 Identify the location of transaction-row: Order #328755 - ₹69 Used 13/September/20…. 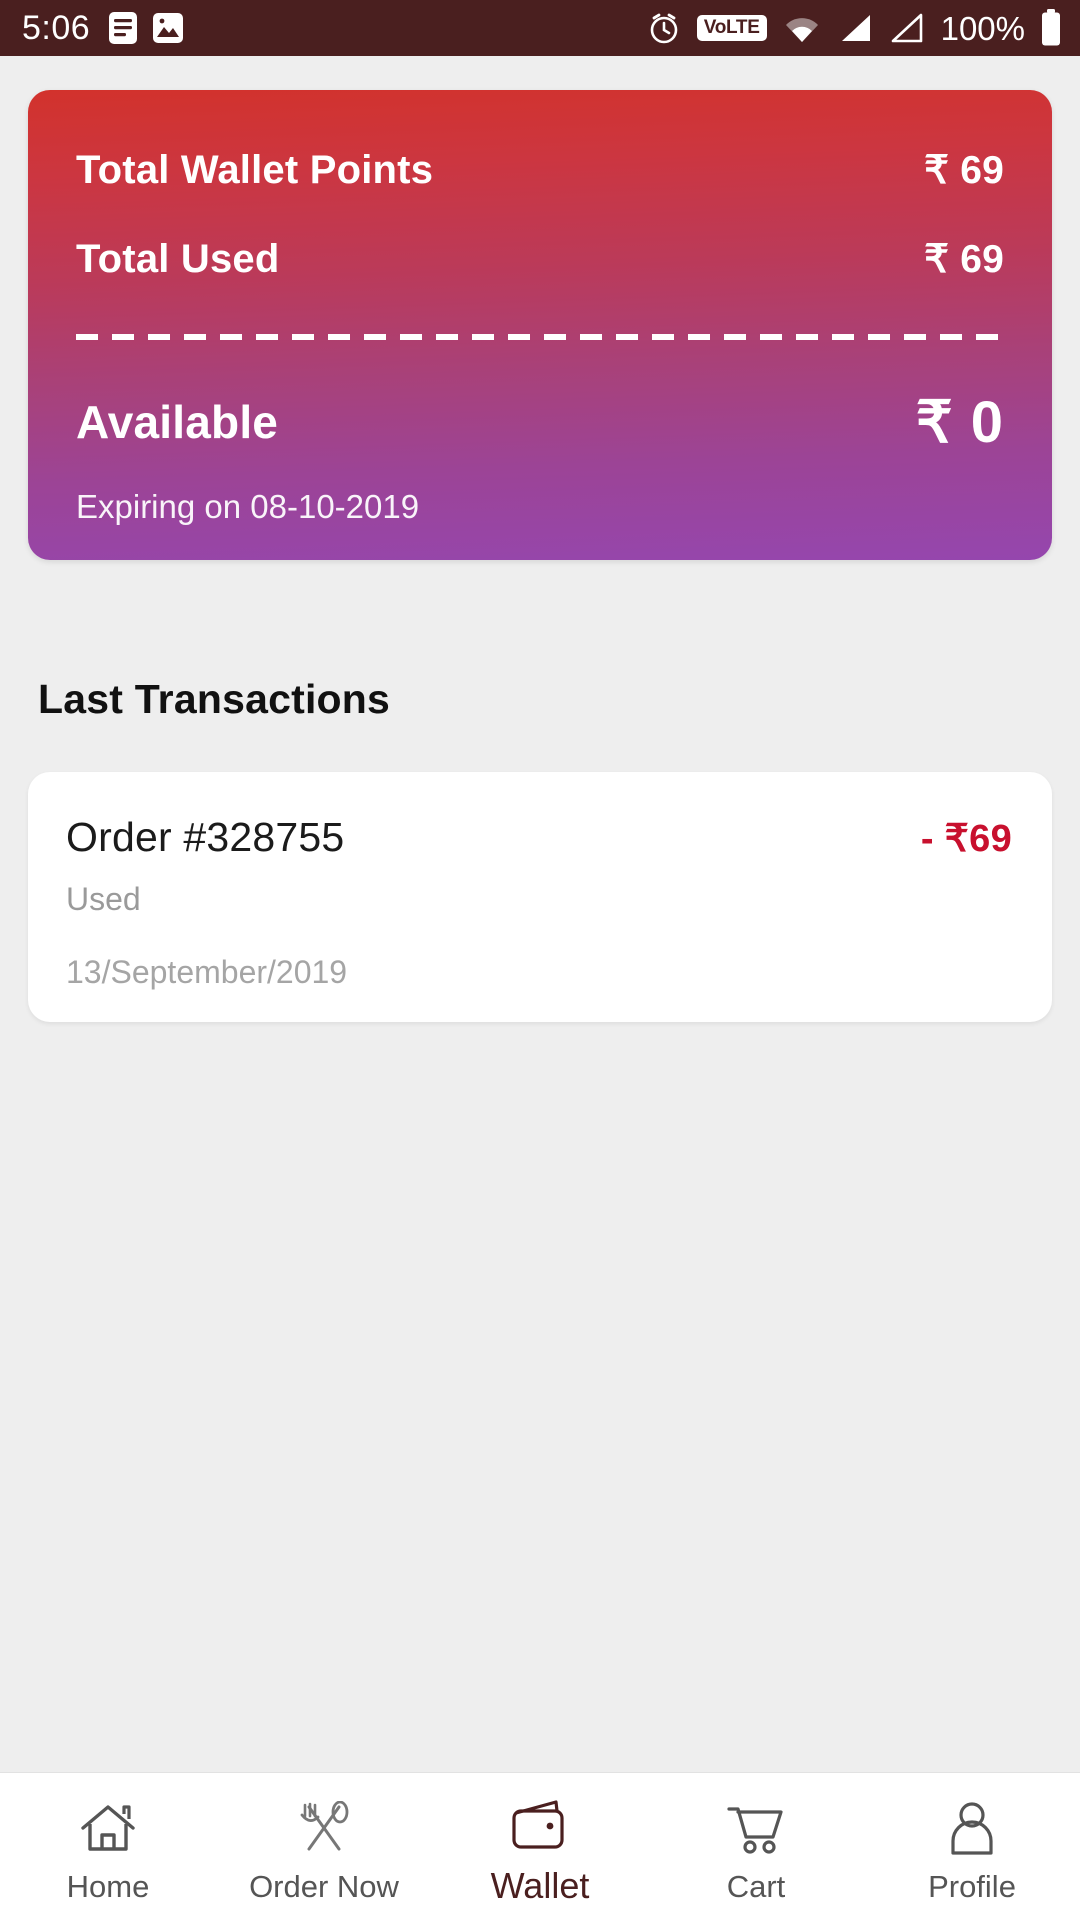
(540, 897).